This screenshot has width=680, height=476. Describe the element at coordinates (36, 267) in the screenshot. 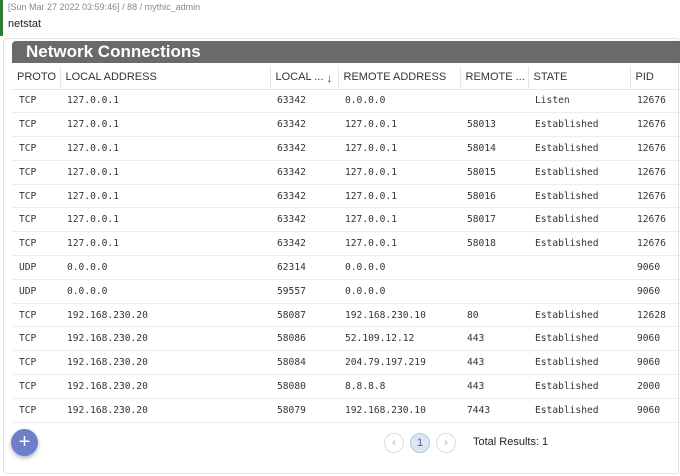

I see `cell-proto: UDP` at that location.